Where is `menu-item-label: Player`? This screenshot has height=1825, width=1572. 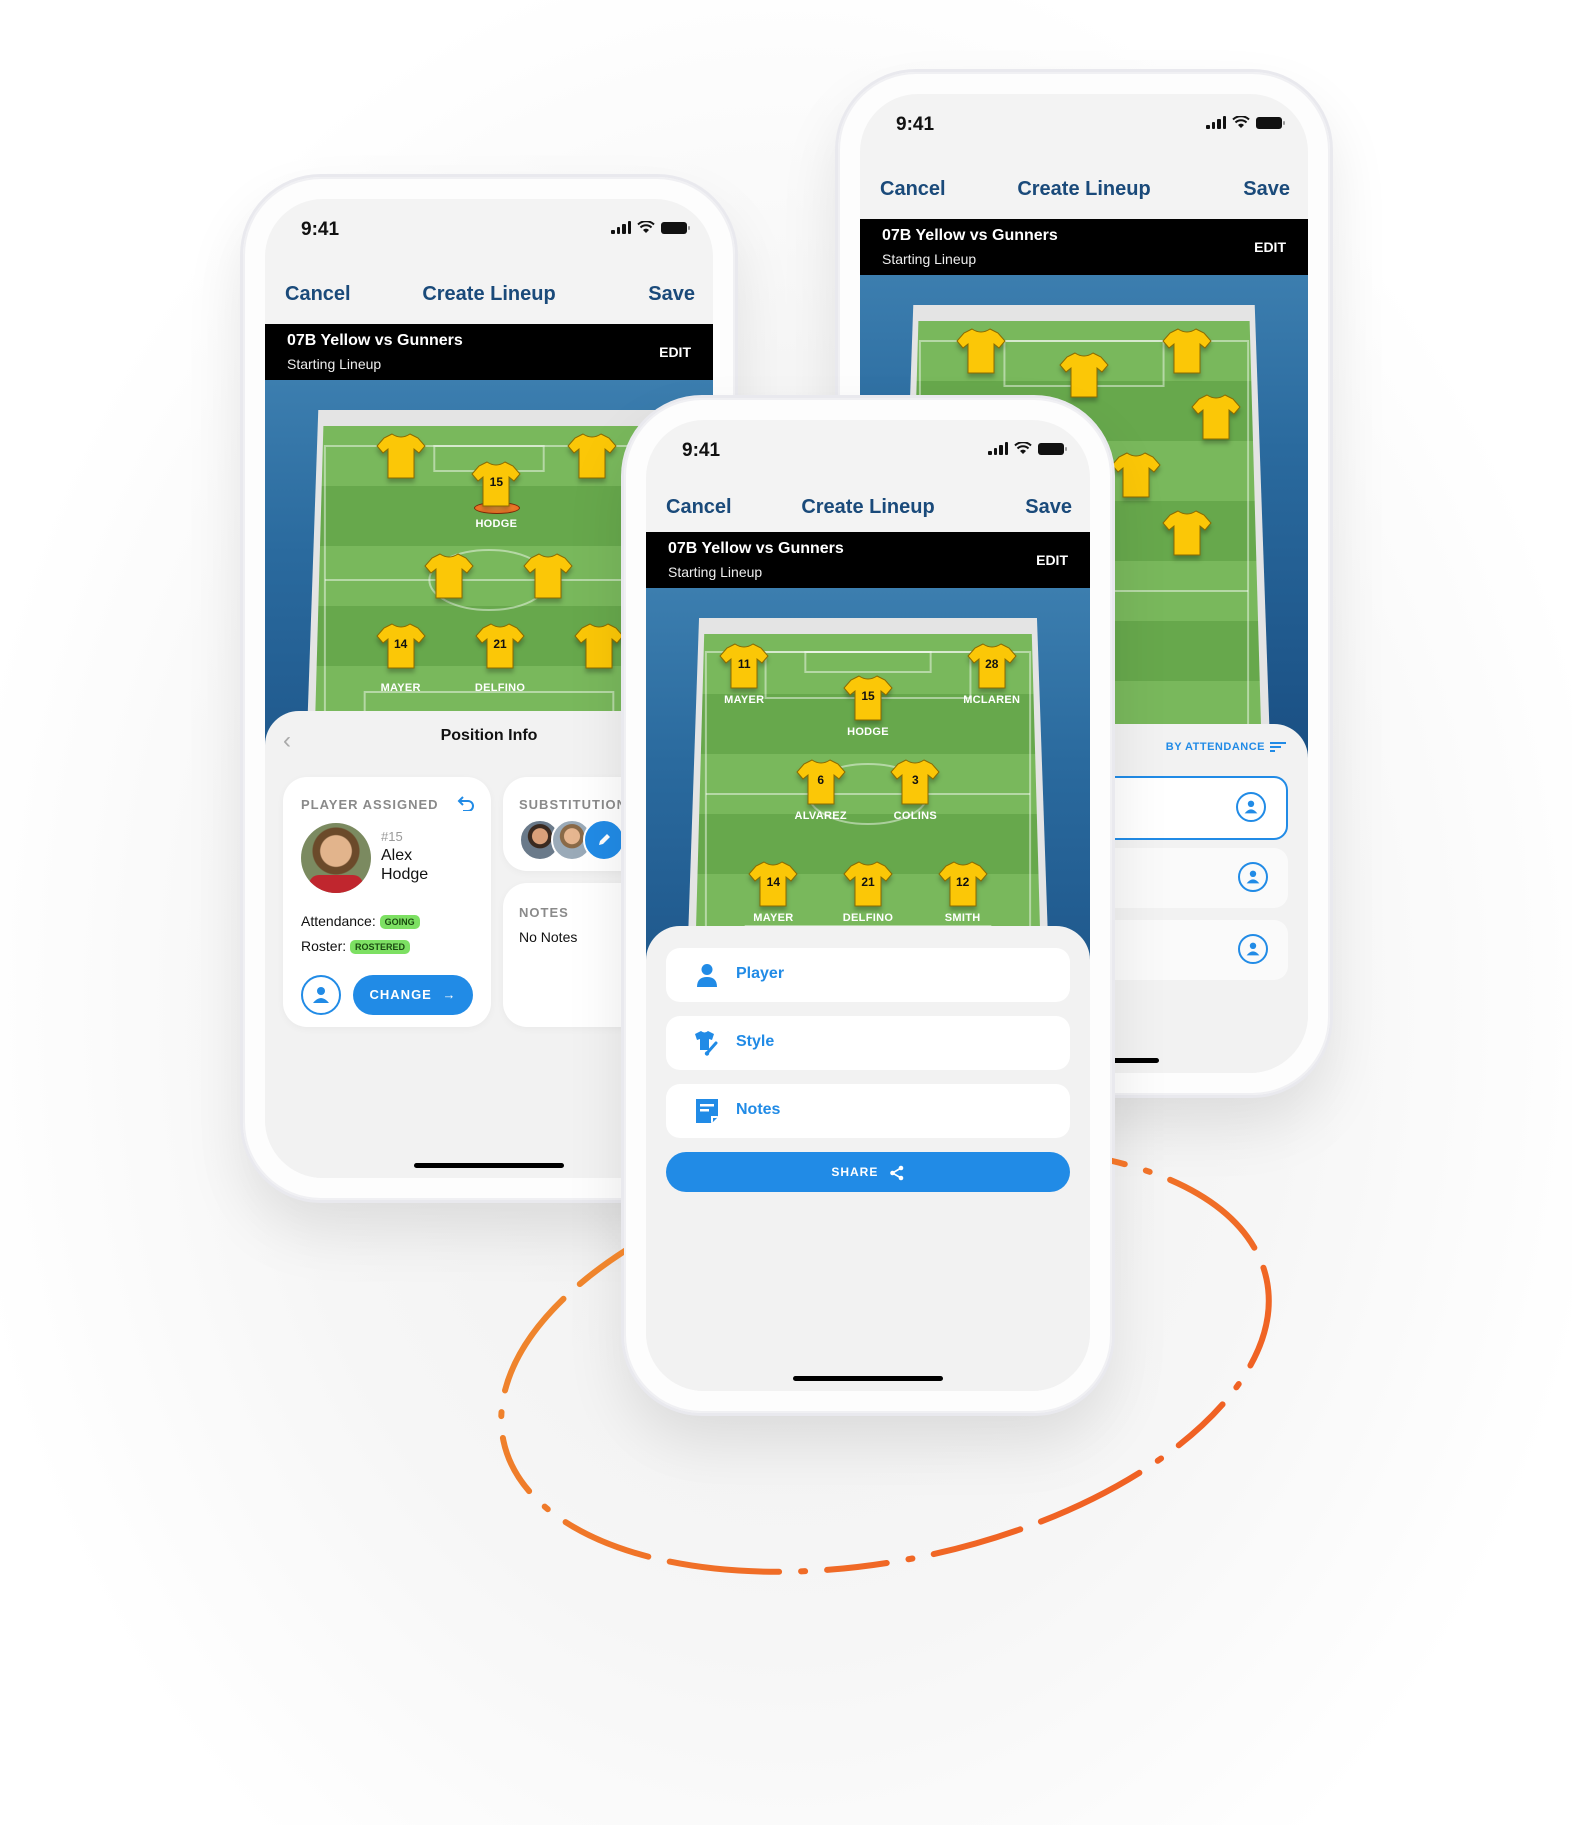 menu-item-label: Player is located at coordinates (760, 973).